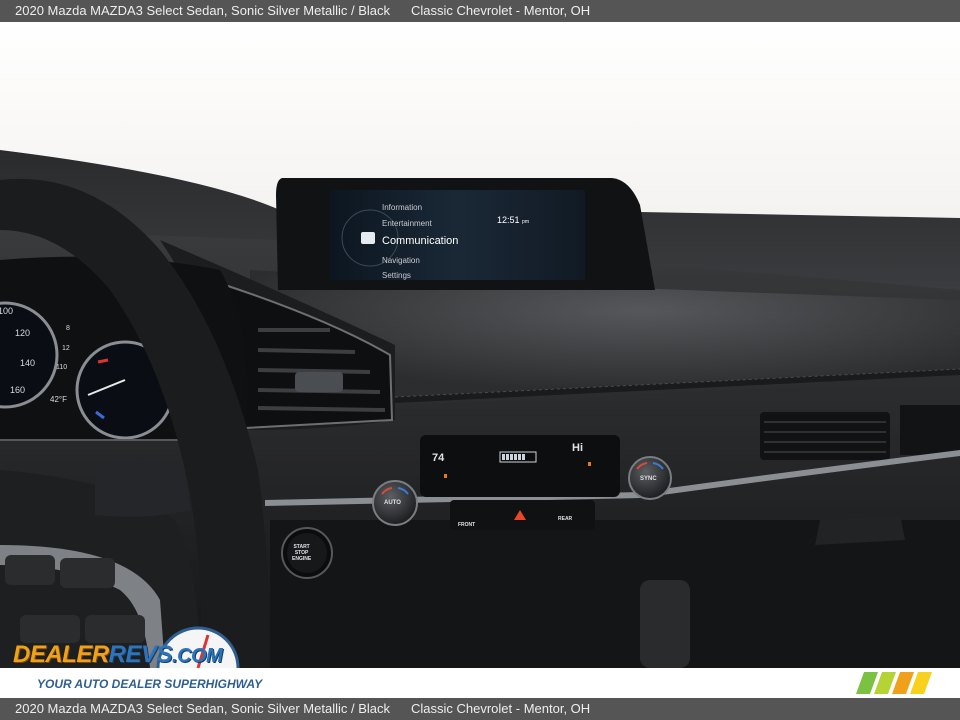  I want to click on speed-tick-100: 100, so click(7, 311).